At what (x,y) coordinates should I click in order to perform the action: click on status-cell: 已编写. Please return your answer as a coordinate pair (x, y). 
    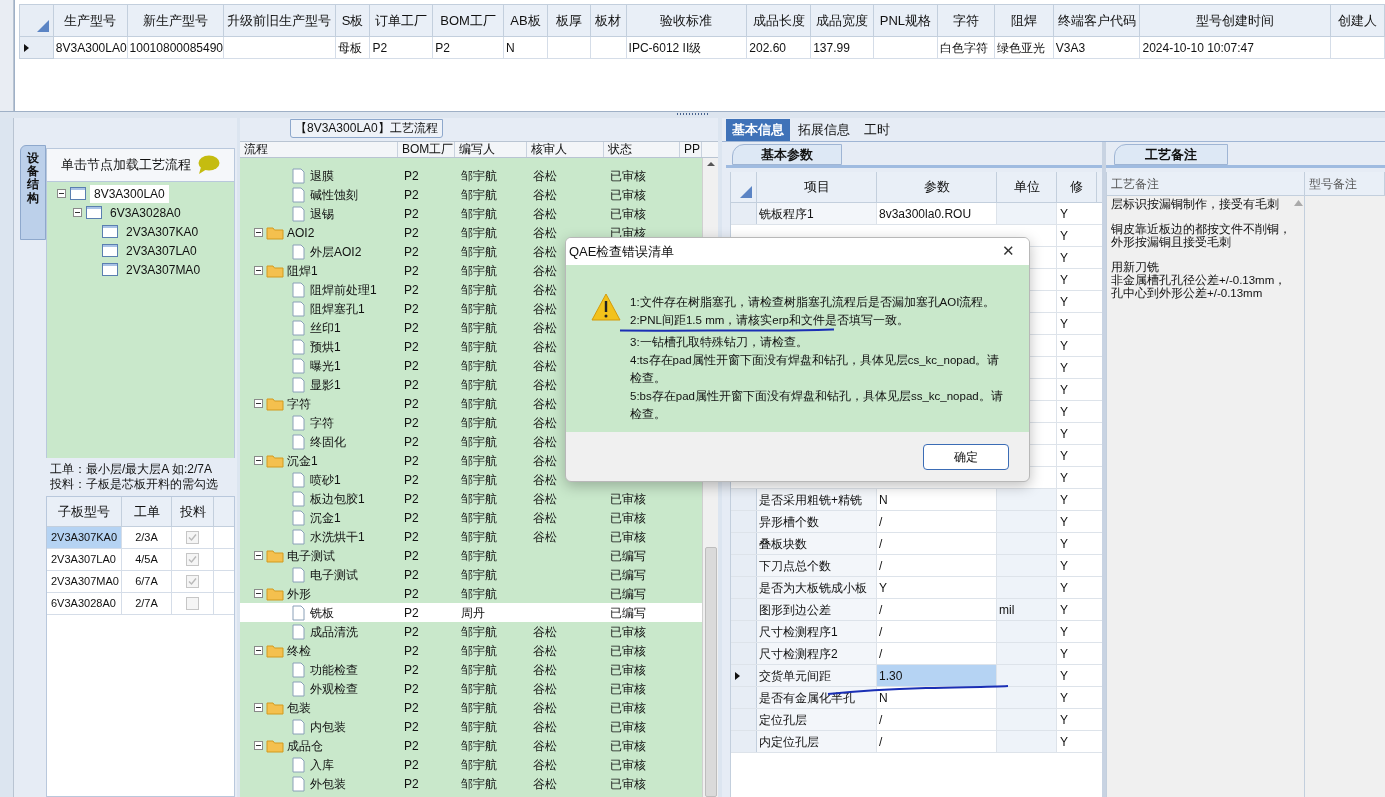
    Looking at the image, I should click on (628, 593).